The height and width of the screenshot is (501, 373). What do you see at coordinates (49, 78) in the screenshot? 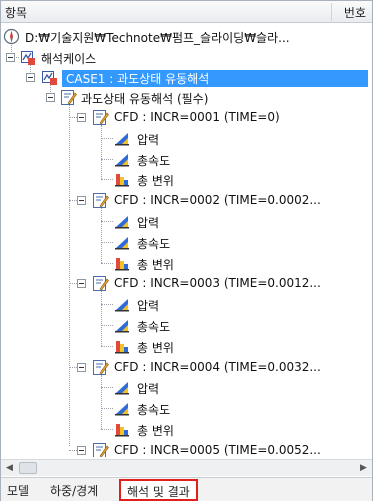
I see `case-icon` at bounding box center [49, 78].